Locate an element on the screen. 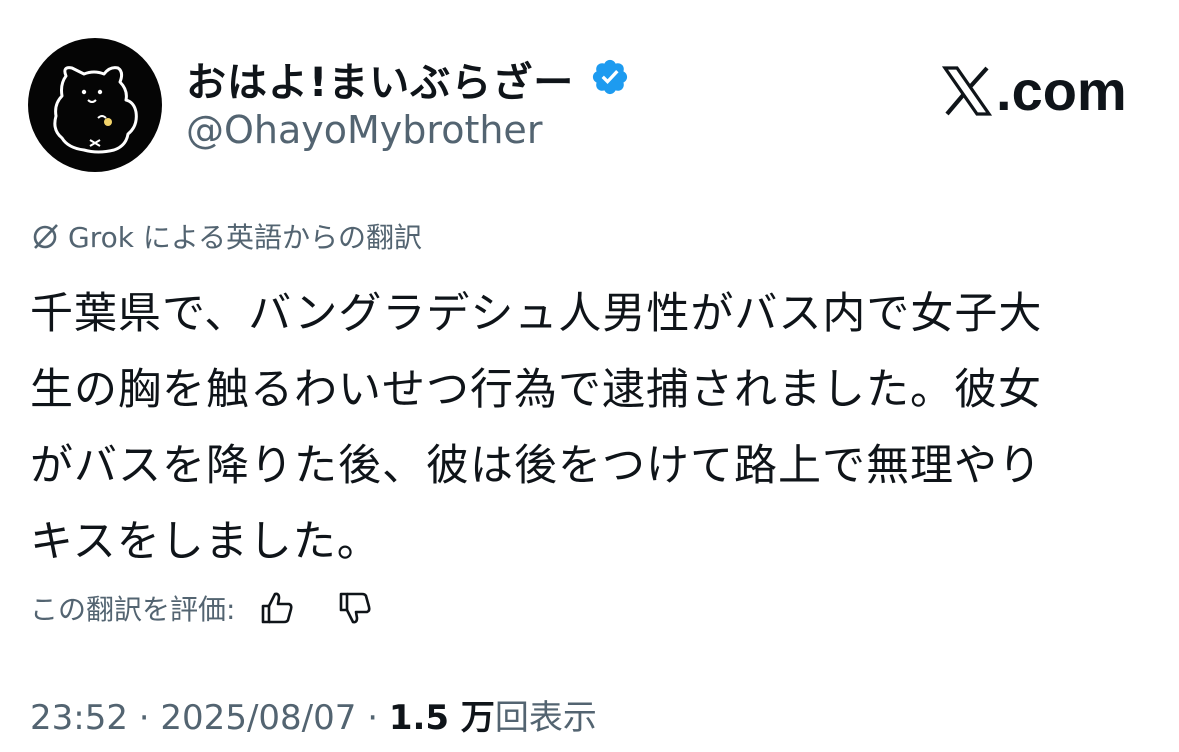  views-count: 1.5 万 is located at coordinates (442, 718).